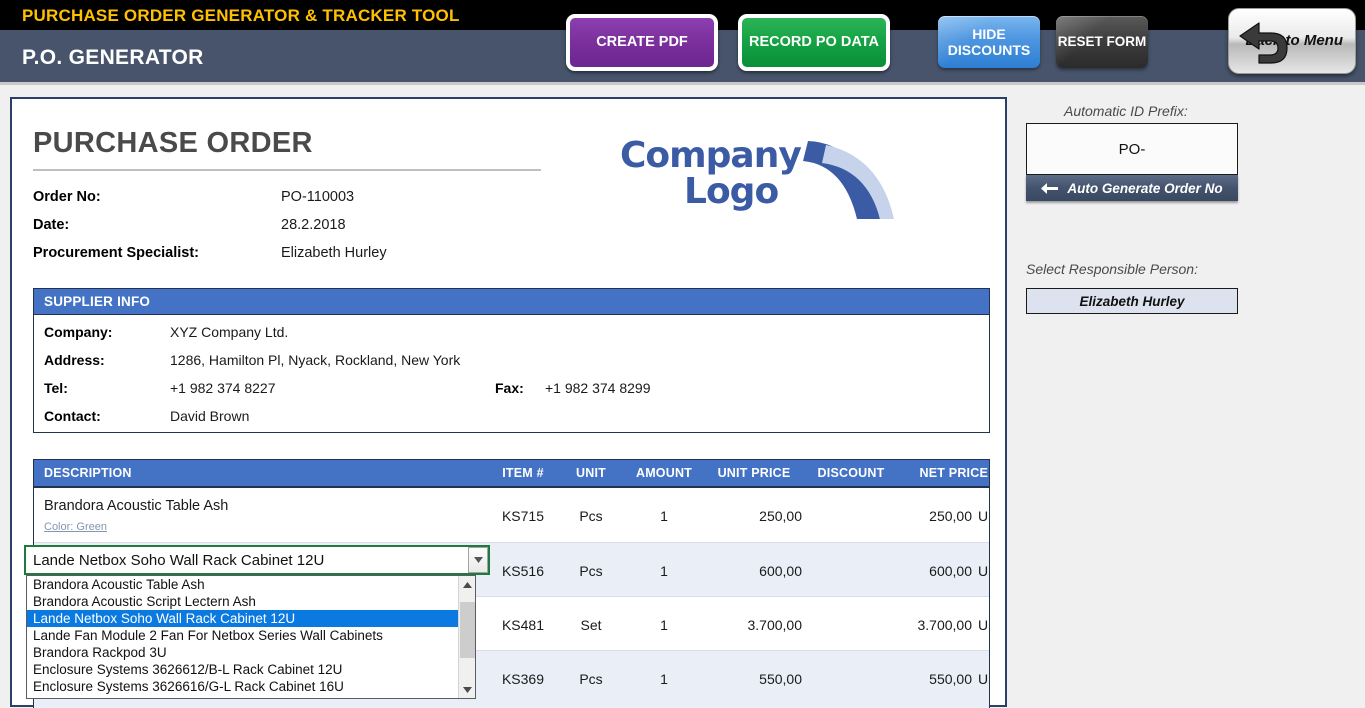 This screenshot has width=1365, height=708. What do you see at coordinates (113, 57) in the screenshot?
I see `page-title: P.O. GENERATOR` at bounding box center [113, 57].